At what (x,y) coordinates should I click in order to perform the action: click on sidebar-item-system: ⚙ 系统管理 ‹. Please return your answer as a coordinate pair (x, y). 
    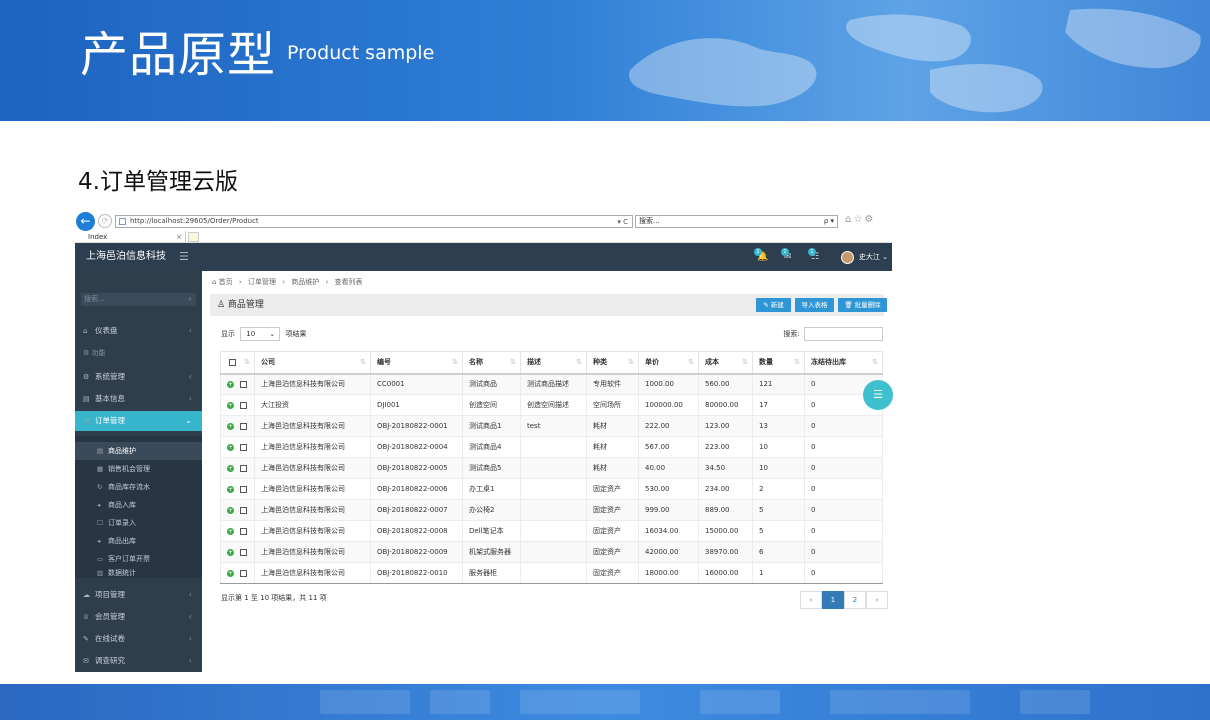
    Looking at the image, I should click on (138, 377).